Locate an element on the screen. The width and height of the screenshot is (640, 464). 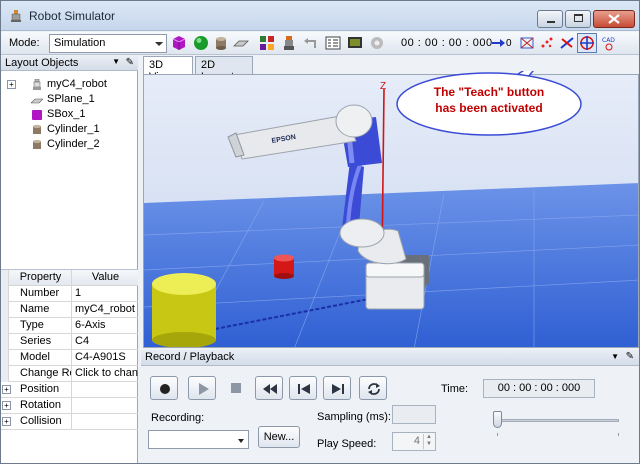
maximize-icon is located at coordinates (578, 18).